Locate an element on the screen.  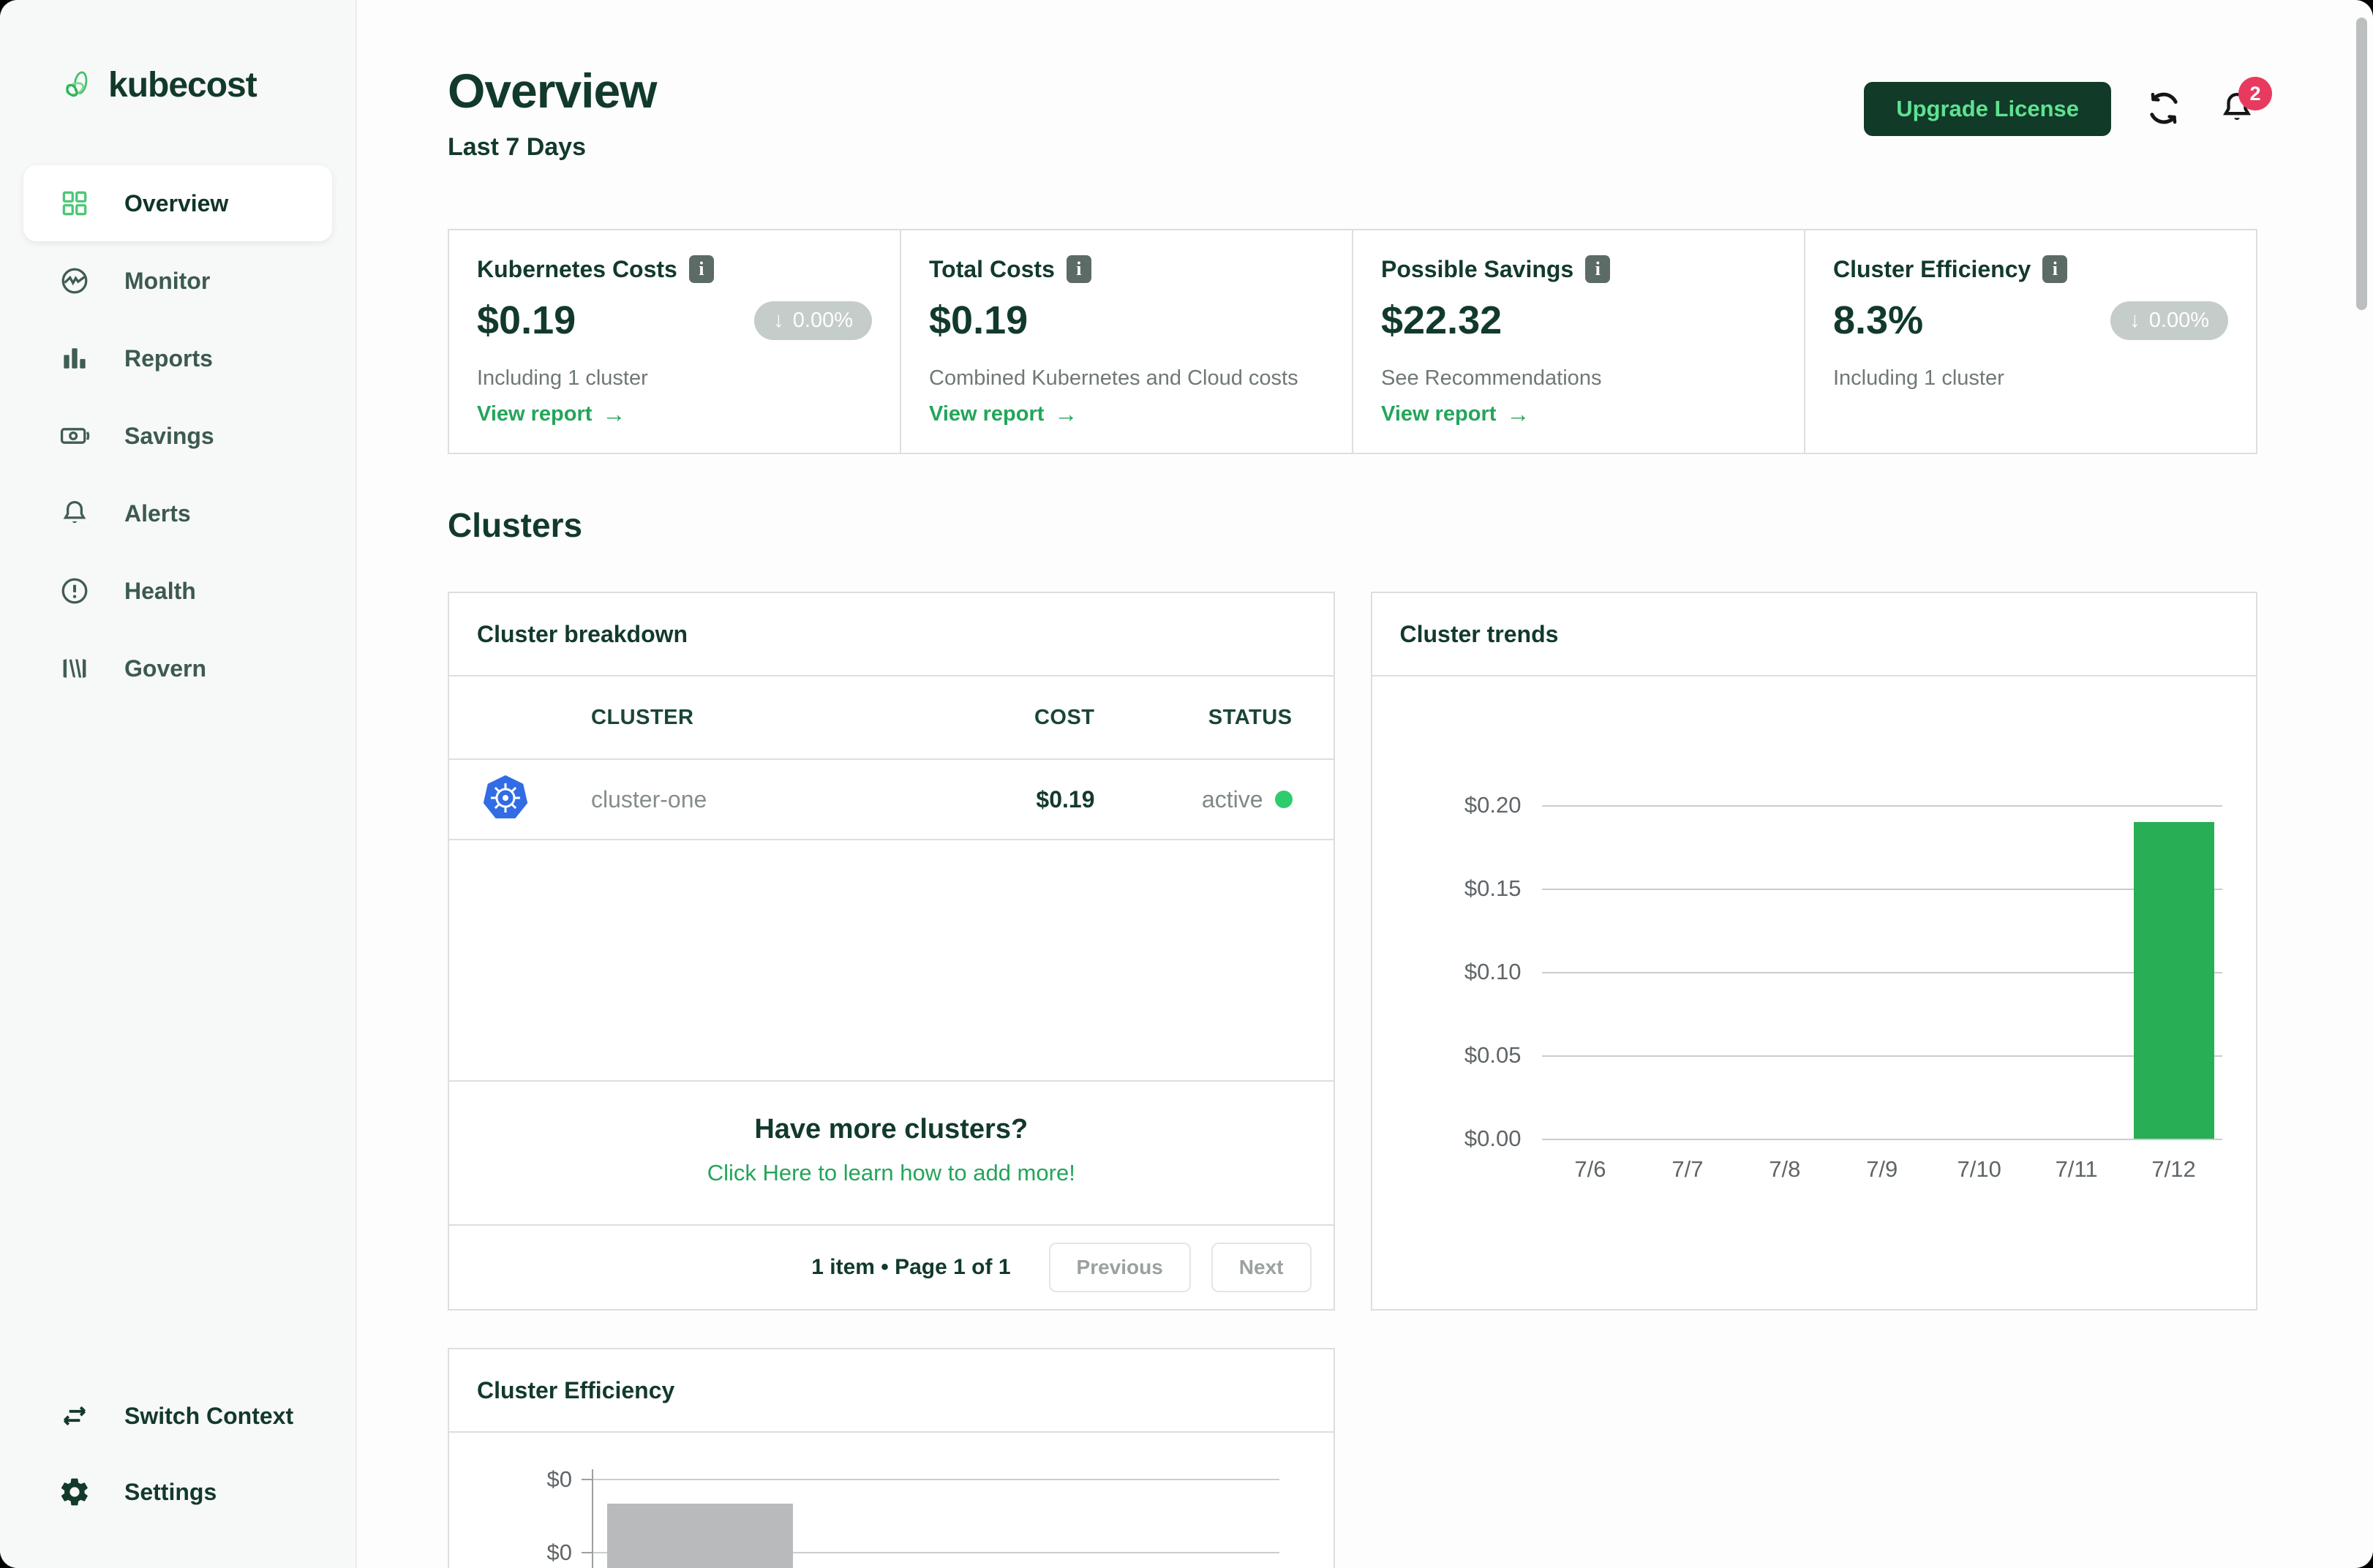
sidebar-item-overview: Overview is located at coordinates (177, 203).